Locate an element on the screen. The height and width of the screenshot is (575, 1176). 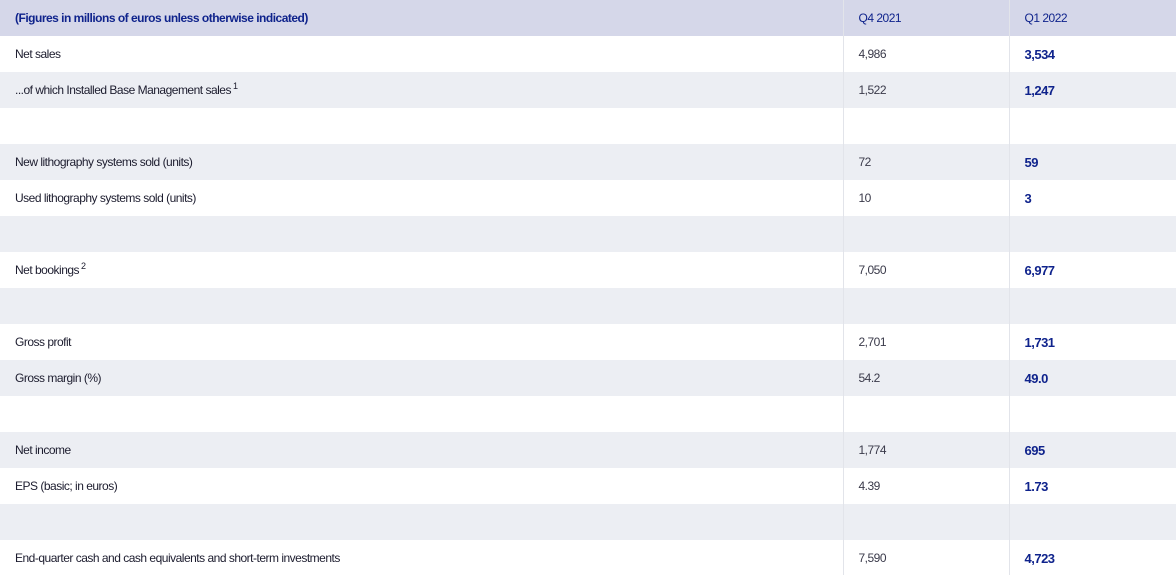
cell-q1: 49.0 is located at coordinates (1092, 378).